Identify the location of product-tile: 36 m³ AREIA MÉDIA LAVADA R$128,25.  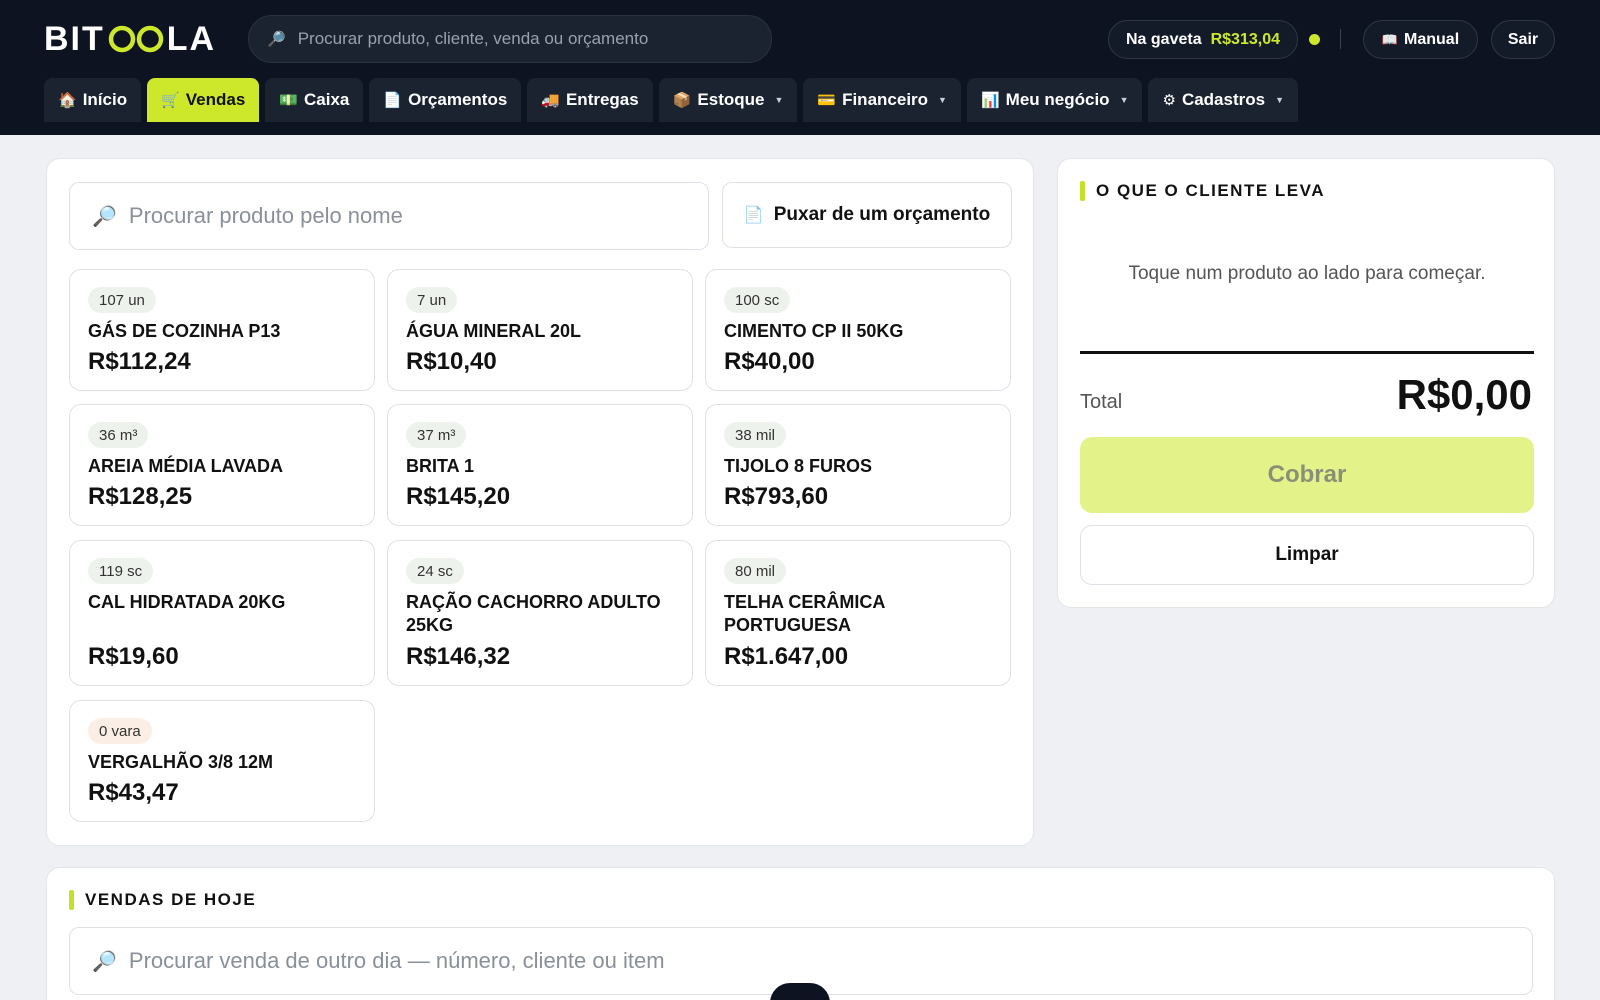
(222, 465).